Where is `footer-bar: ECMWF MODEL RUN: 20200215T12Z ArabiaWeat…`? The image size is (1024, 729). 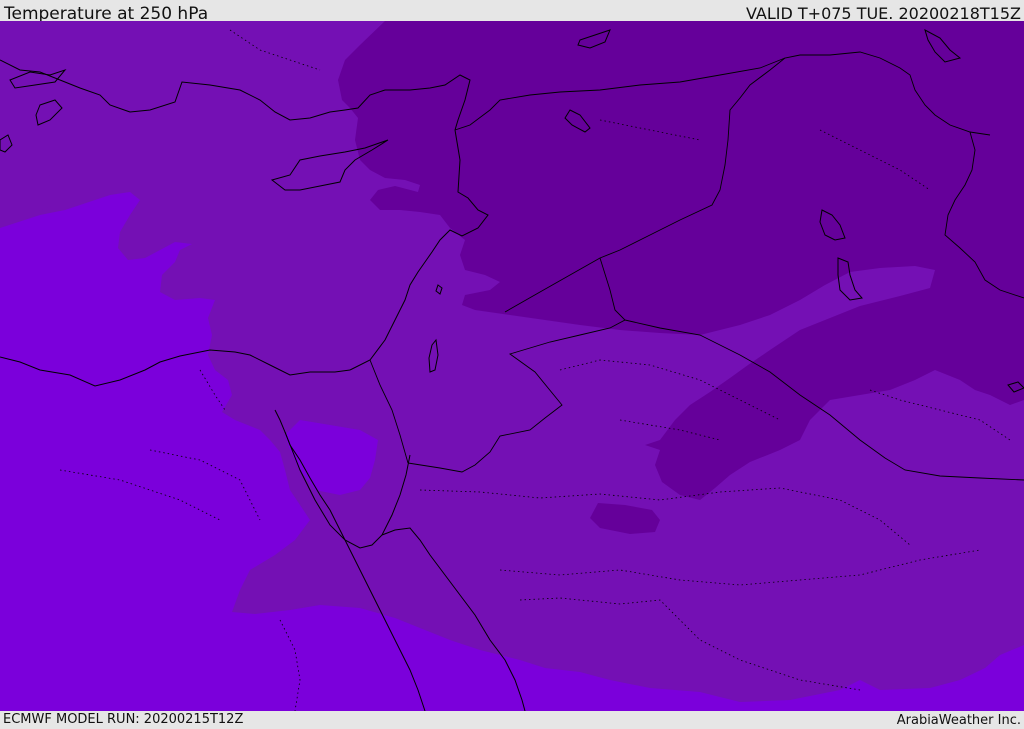 footer-bar: ECMWF MODEL RUN: 20200215T12Z ArabiaWeat… is located at coordinates (512, 720).